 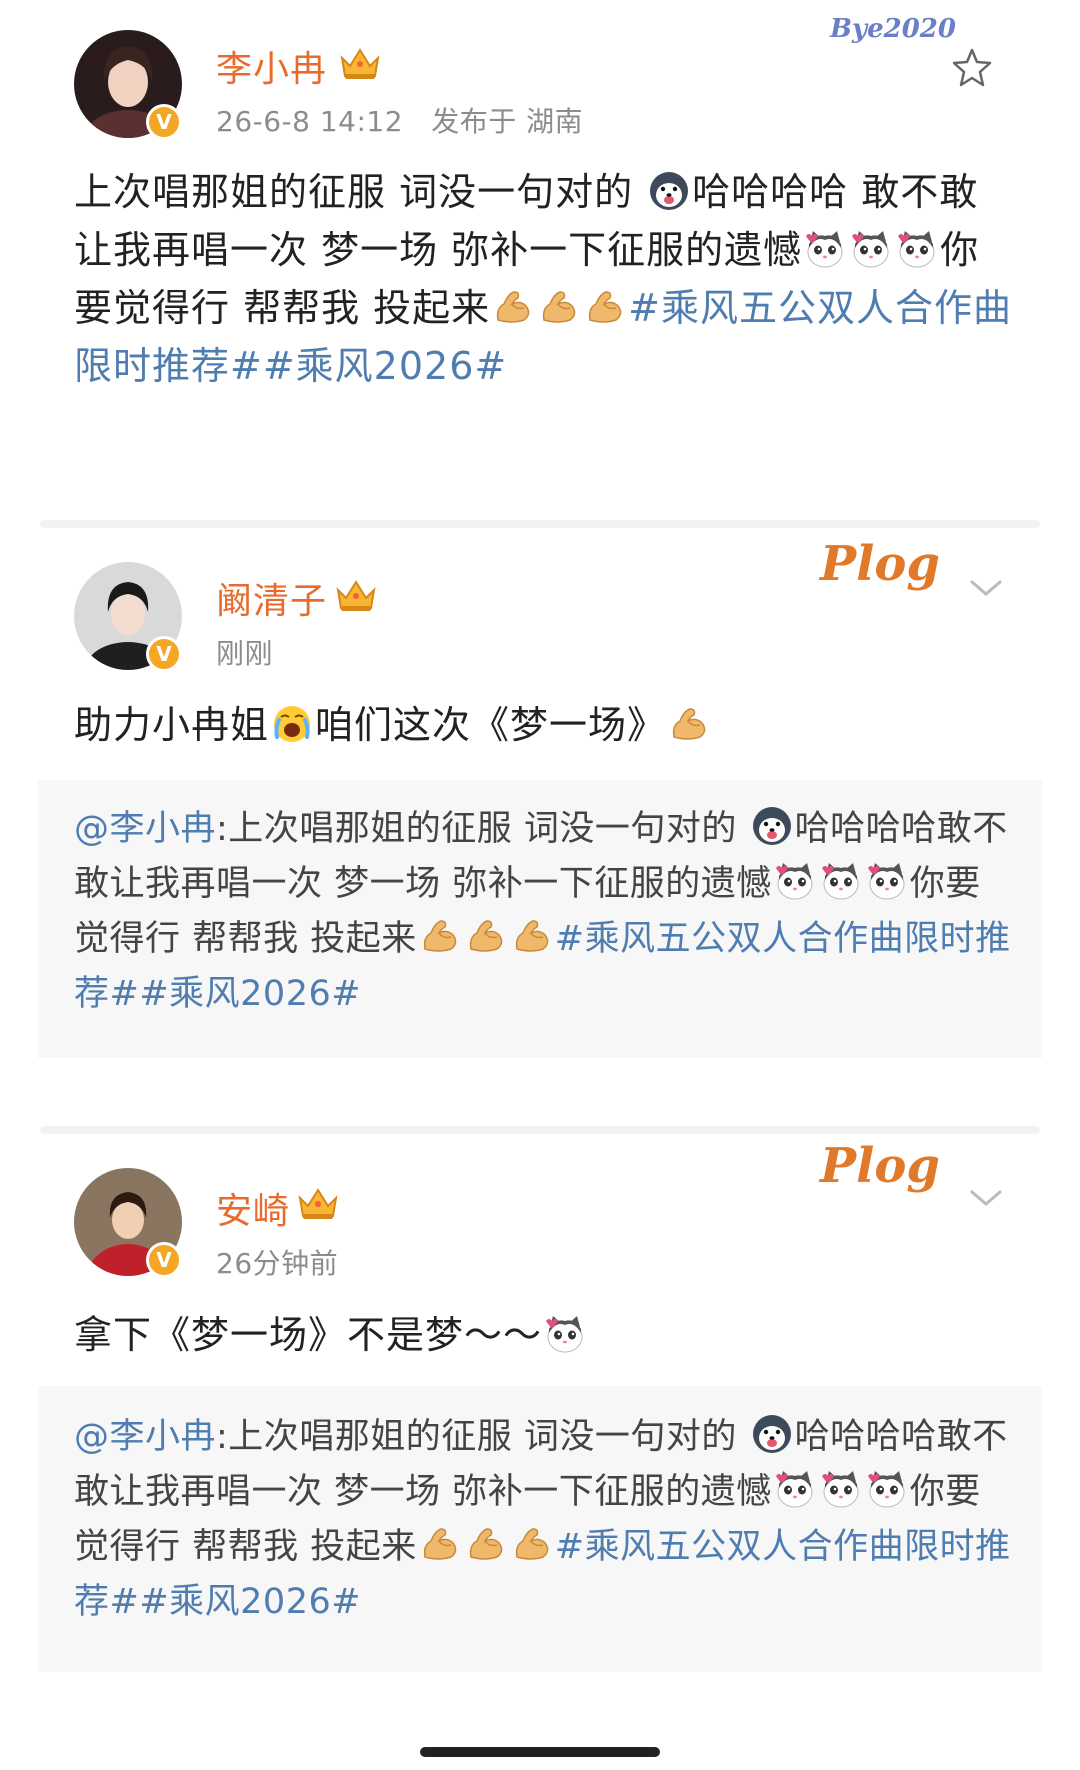 What do you see at coordinates (271, 598) in the screenshot?
I see `username: 阚清子` at bounding box center [271, 598].